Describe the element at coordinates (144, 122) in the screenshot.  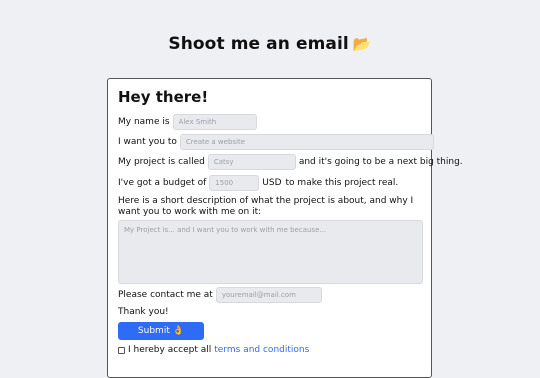
I see `name-label: My name is` at that location.